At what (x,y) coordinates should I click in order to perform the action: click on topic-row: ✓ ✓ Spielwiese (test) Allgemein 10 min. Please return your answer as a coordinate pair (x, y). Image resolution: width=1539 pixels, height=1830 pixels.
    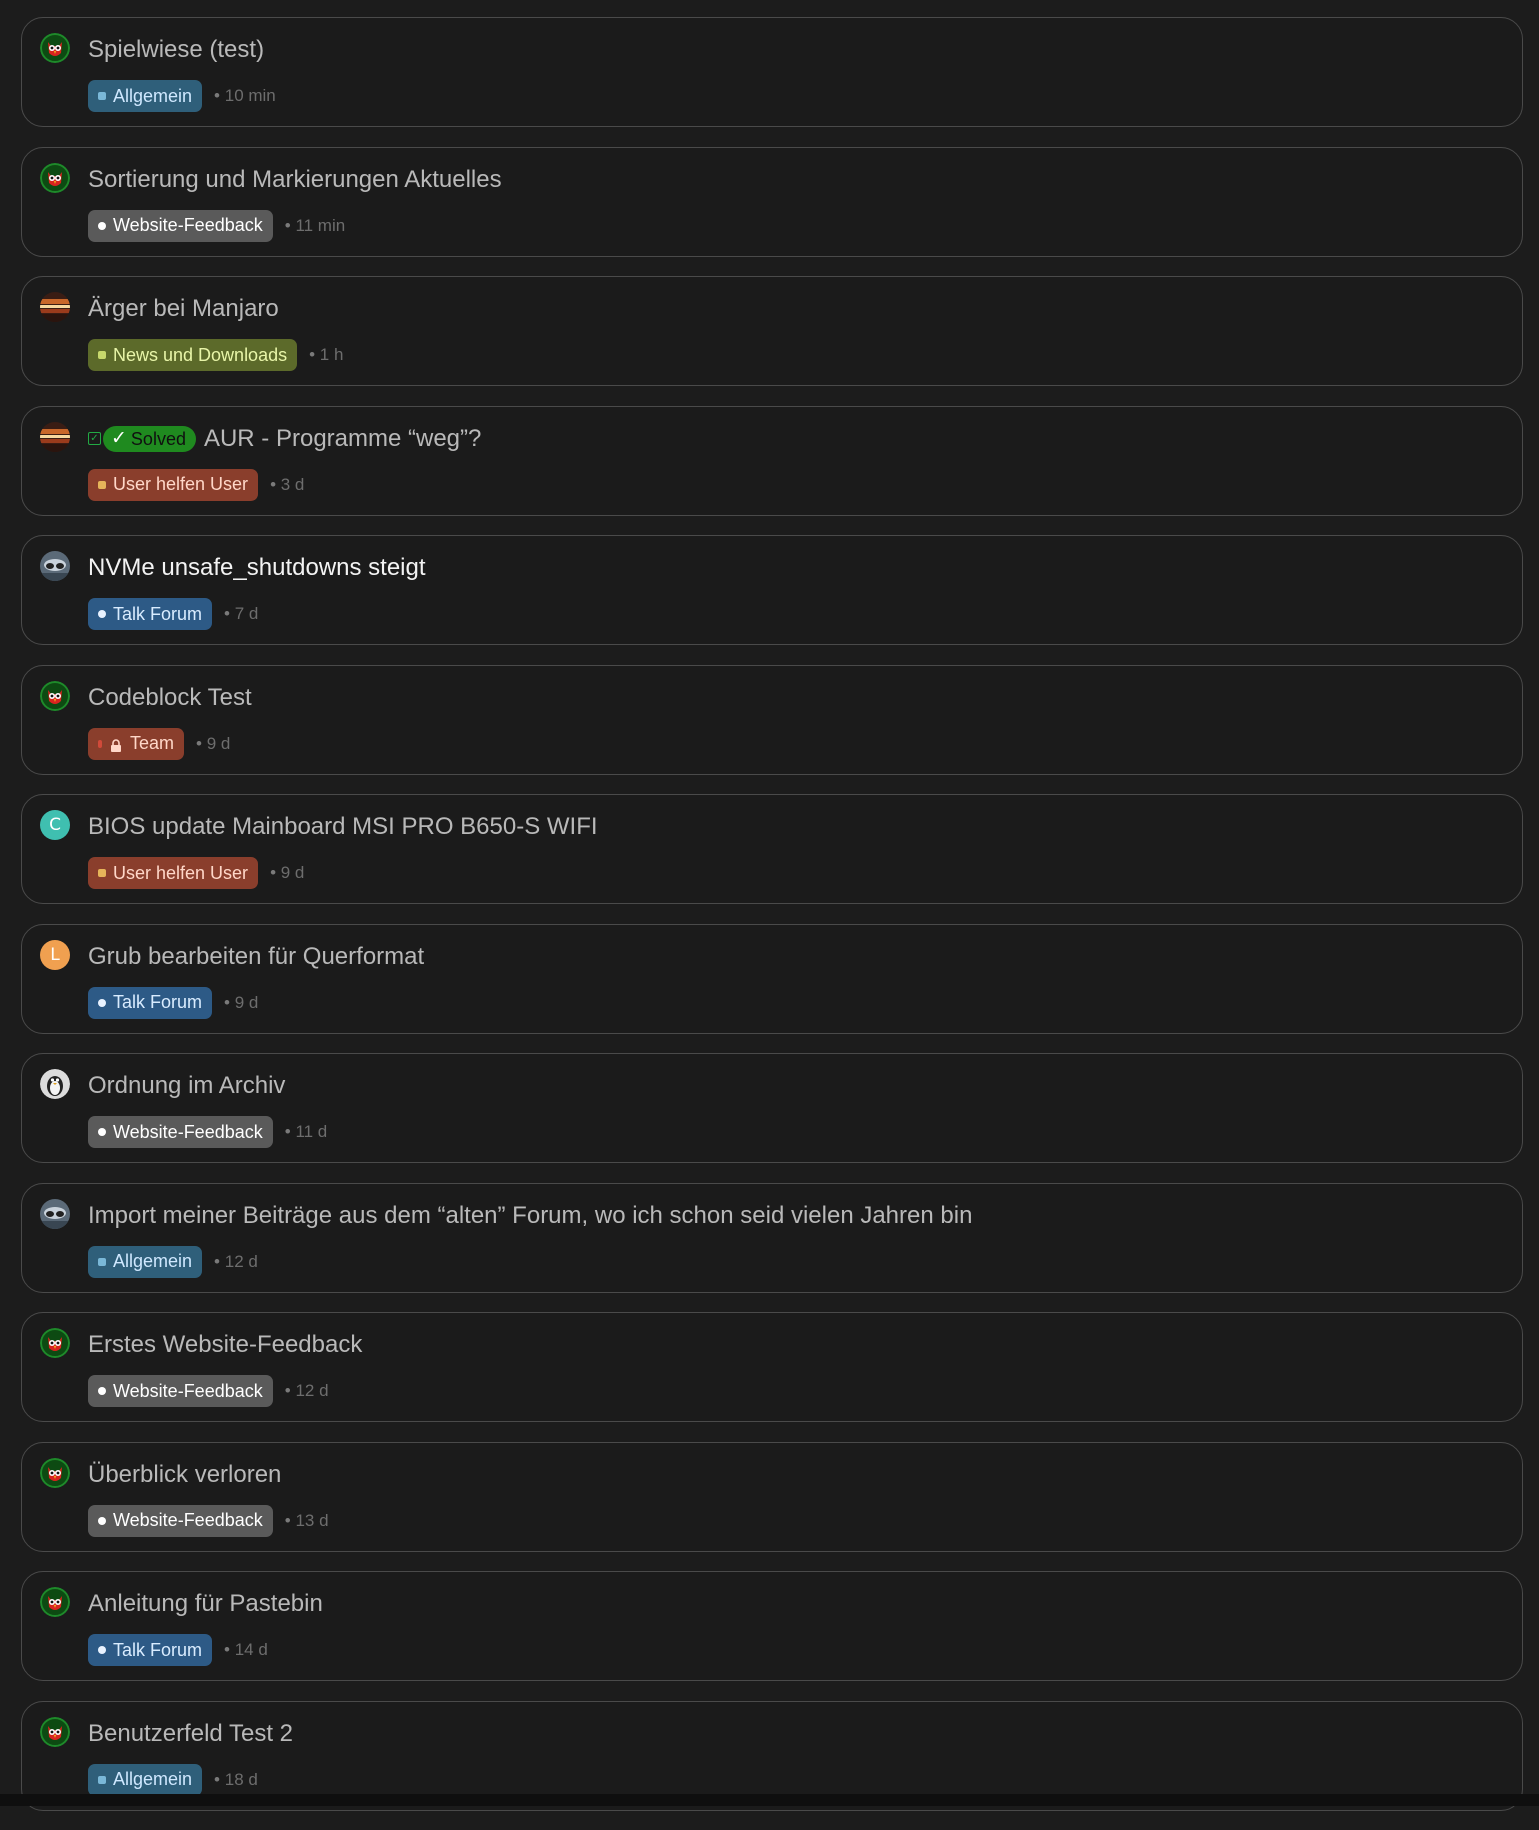
    Looking at the image, I should click on (772, 72).